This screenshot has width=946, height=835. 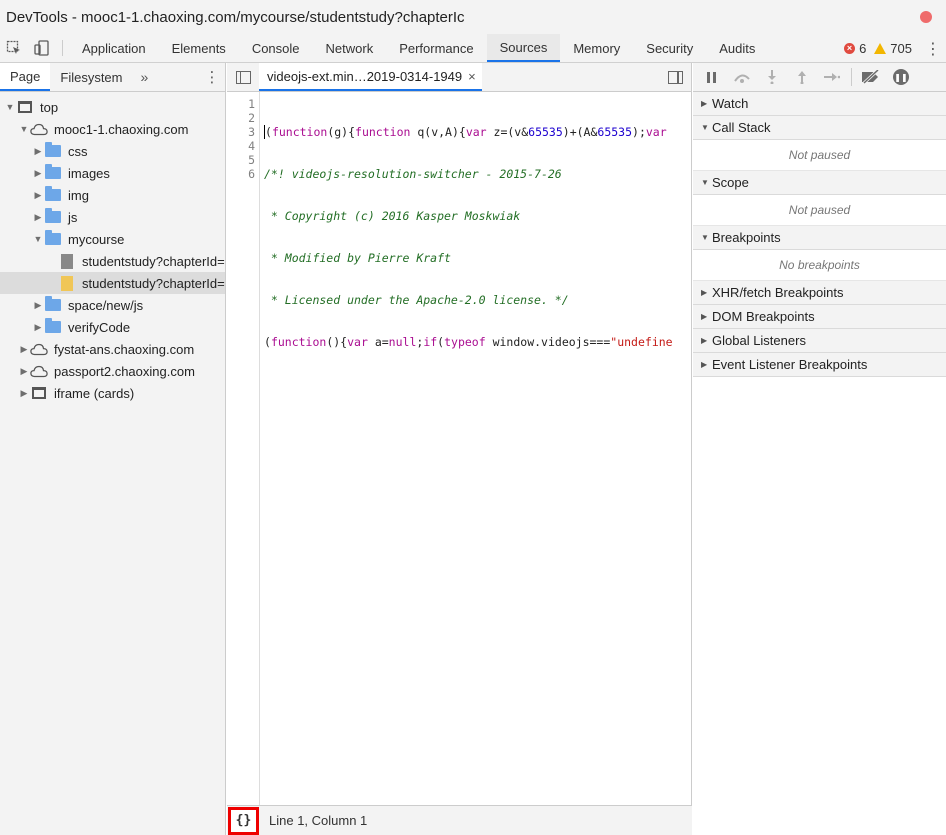 What do you see at coordinates (153, 283) in the screenshot?
I see `tree-item-label: studentstudy?chapterId=` at bounding box center [153, 283].